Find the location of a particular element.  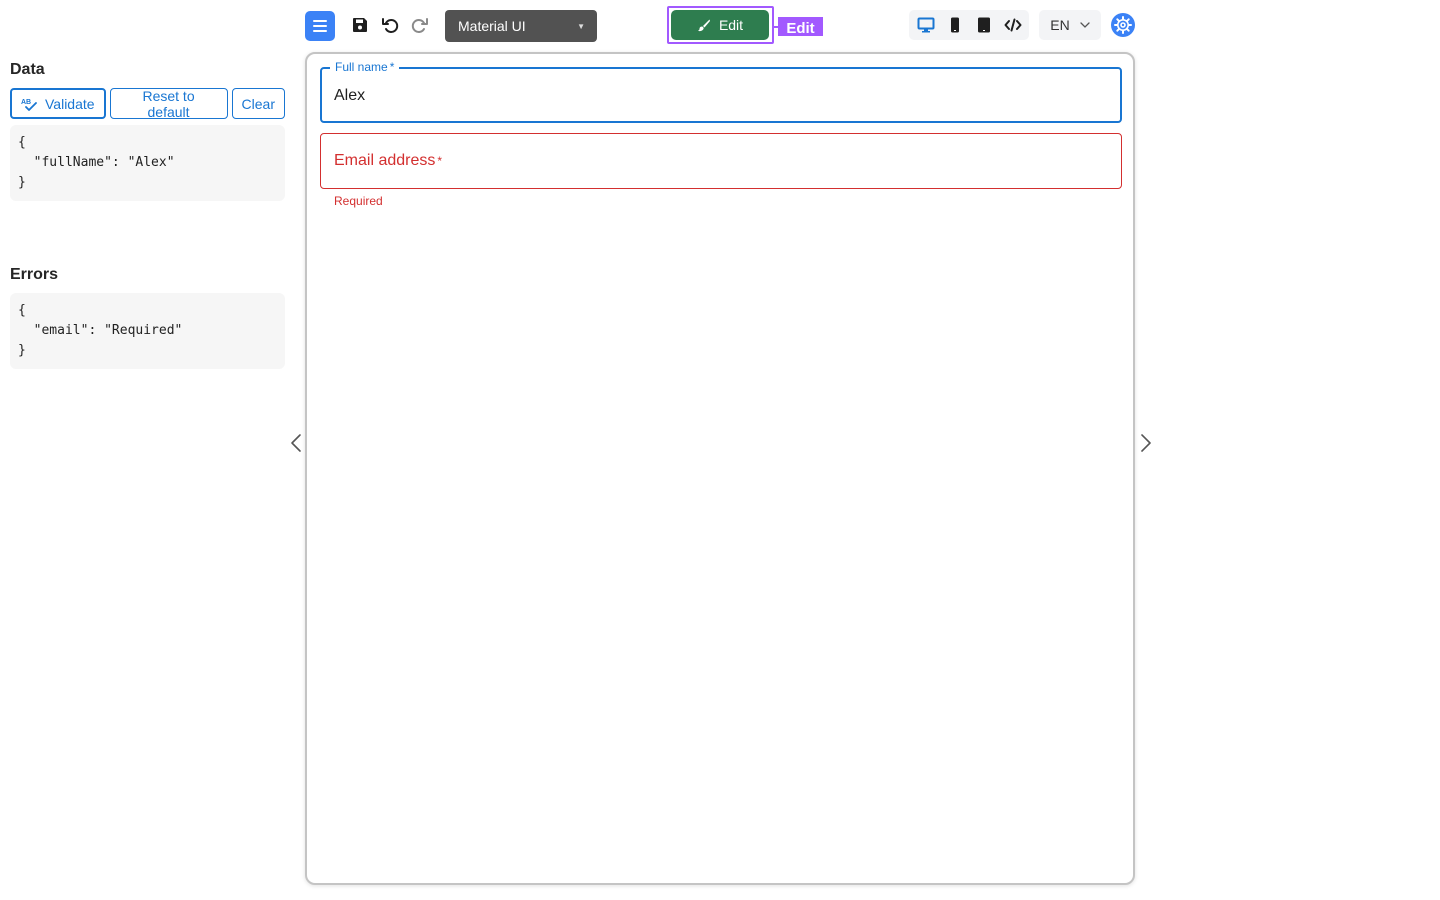

data-actions: AB Validate Reset to default Clear is located at coordinates (147, 104).